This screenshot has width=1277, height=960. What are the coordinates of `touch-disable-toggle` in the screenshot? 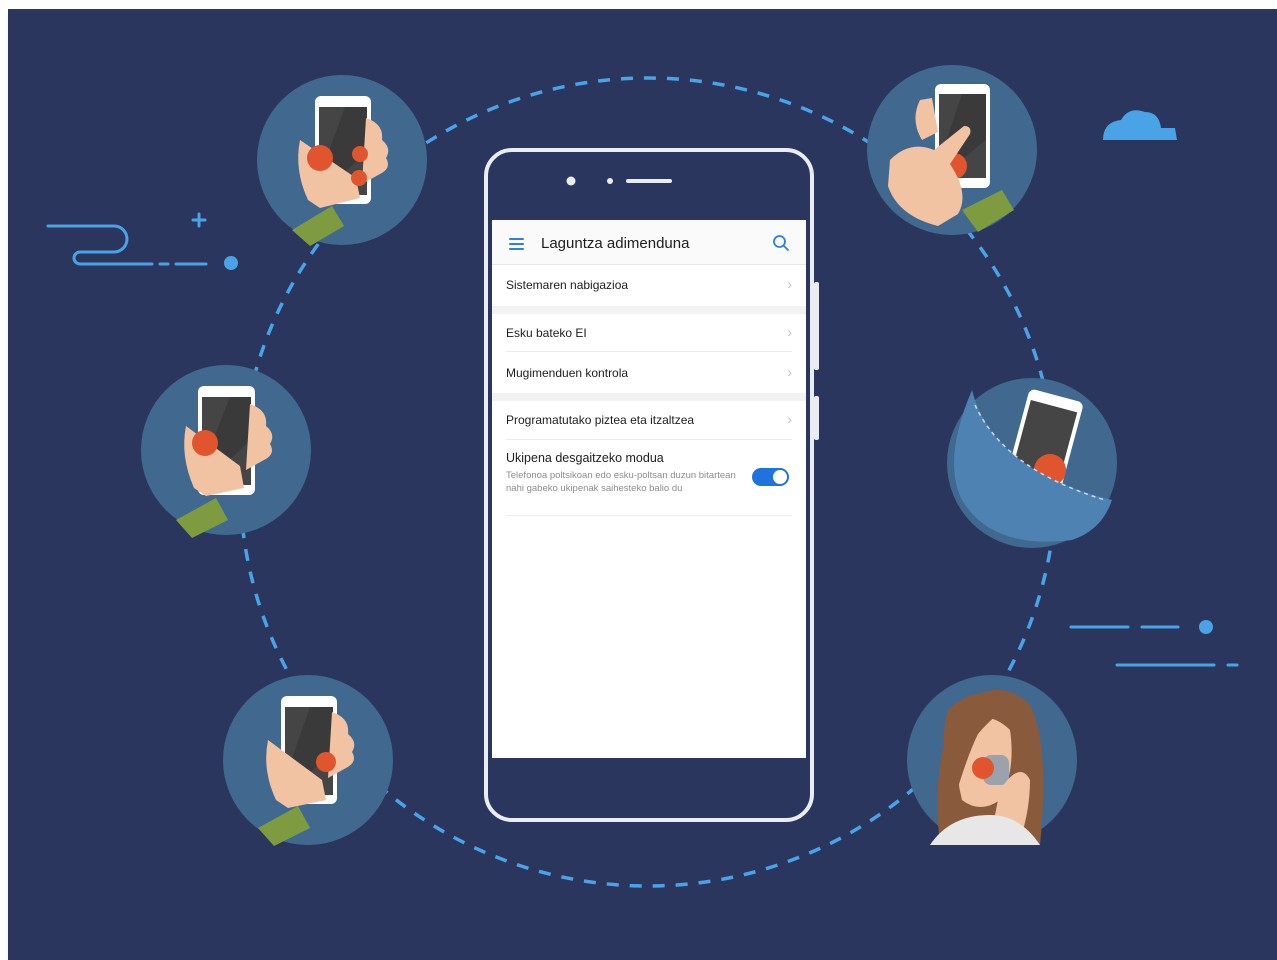 It's located at (770, 477).